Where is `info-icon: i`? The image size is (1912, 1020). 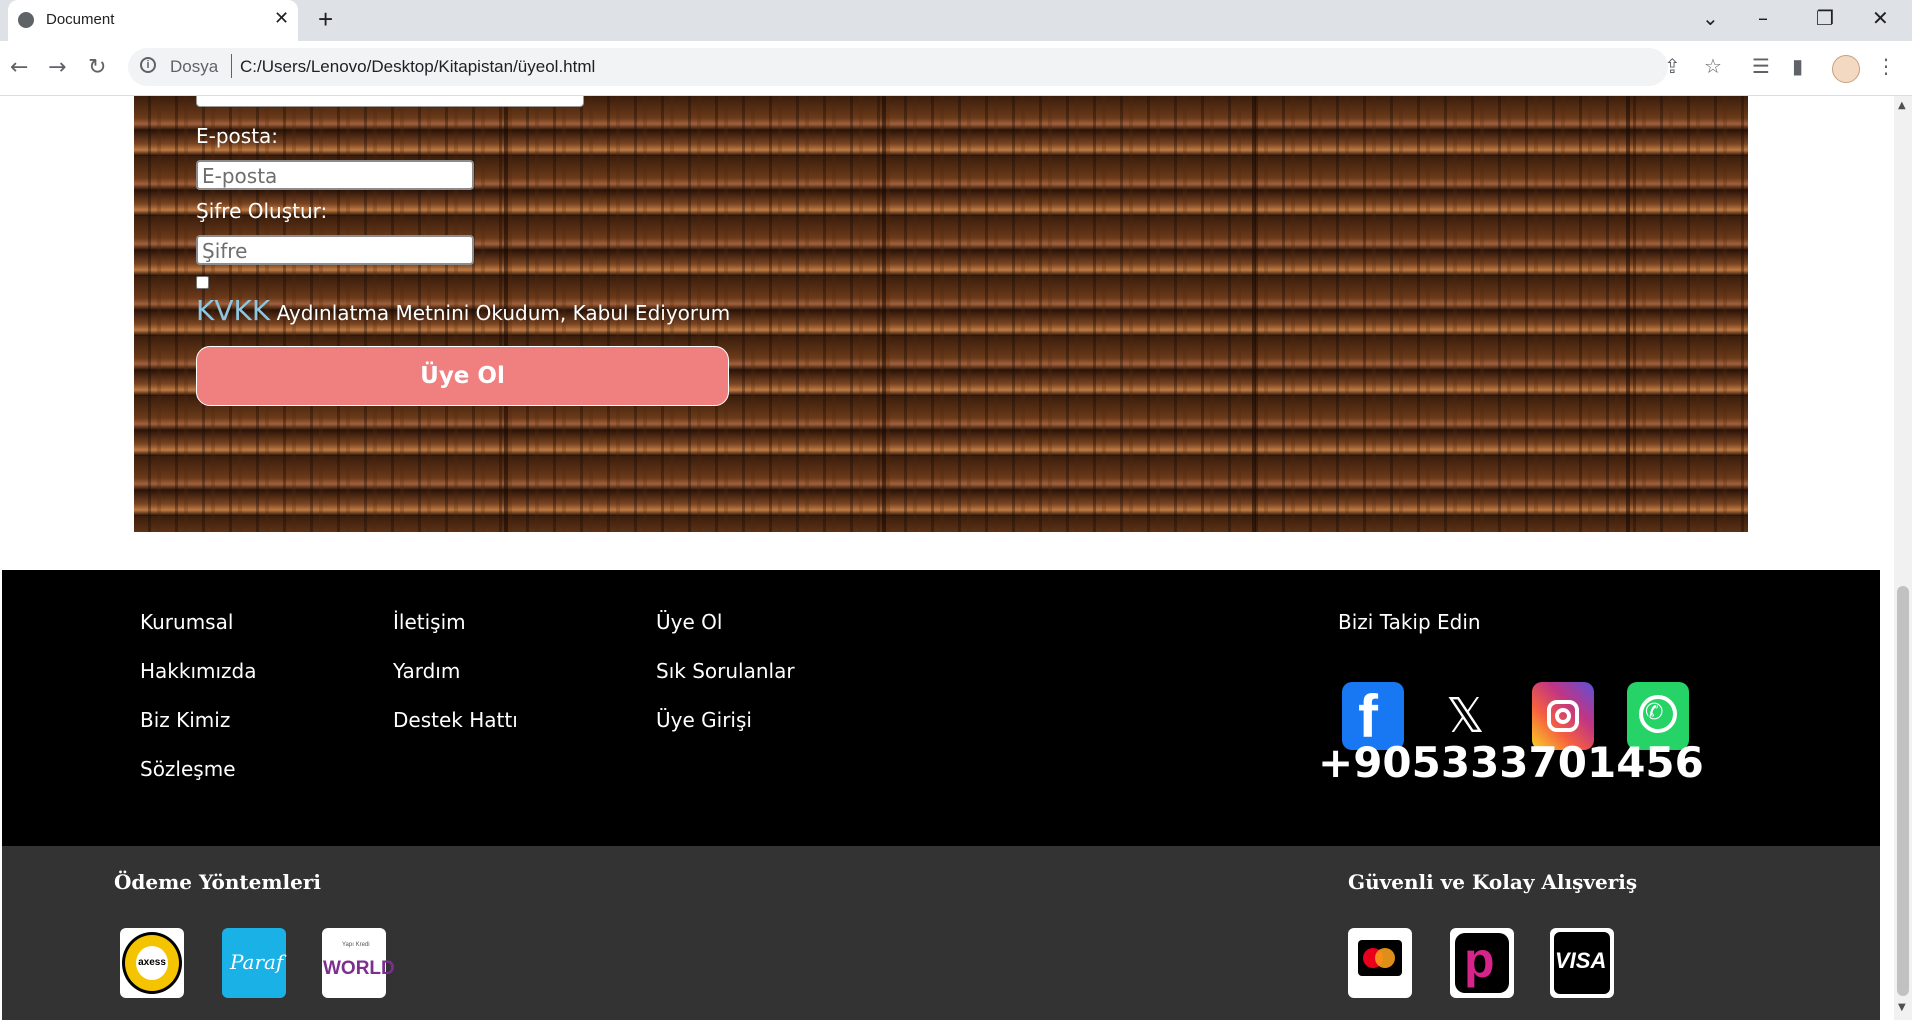 info-icon: i is located at coordinates (148, 65).